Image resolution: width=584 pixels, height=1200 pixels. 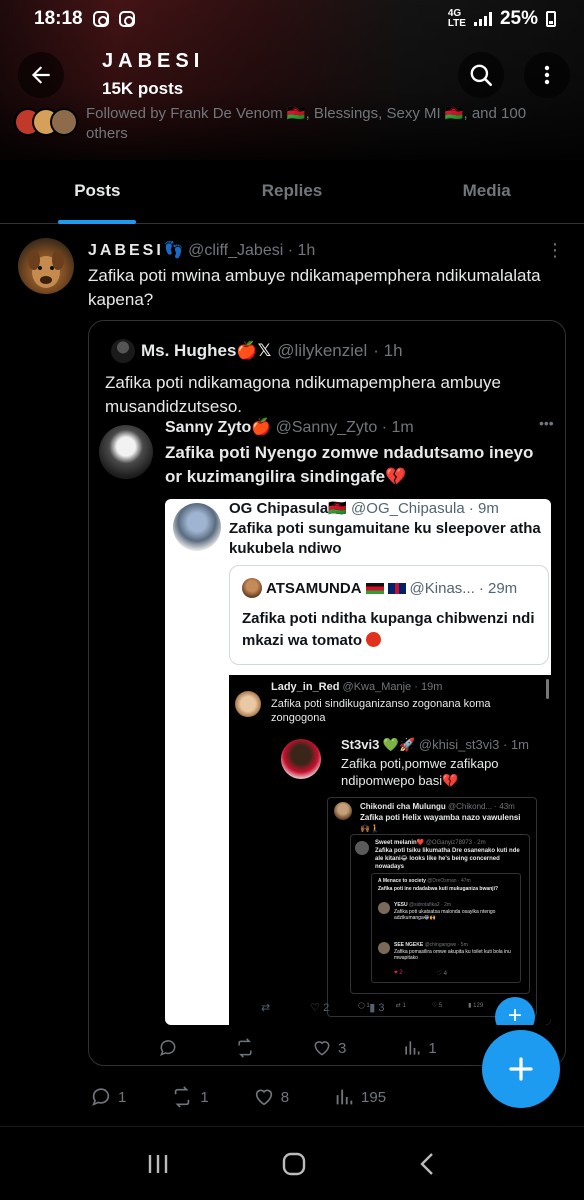 I want to click on heart-icon: ♡ 4, so click(x=441, y=974).